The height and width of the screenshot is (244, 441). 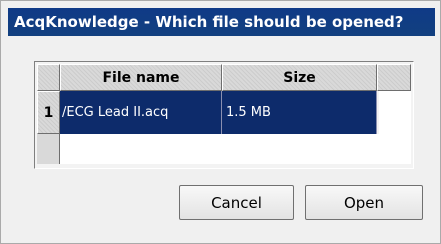 What do you see at coordinates (364, 202) in the screenshot?
I see `open-button: Open` at bounding box center [364, 202].